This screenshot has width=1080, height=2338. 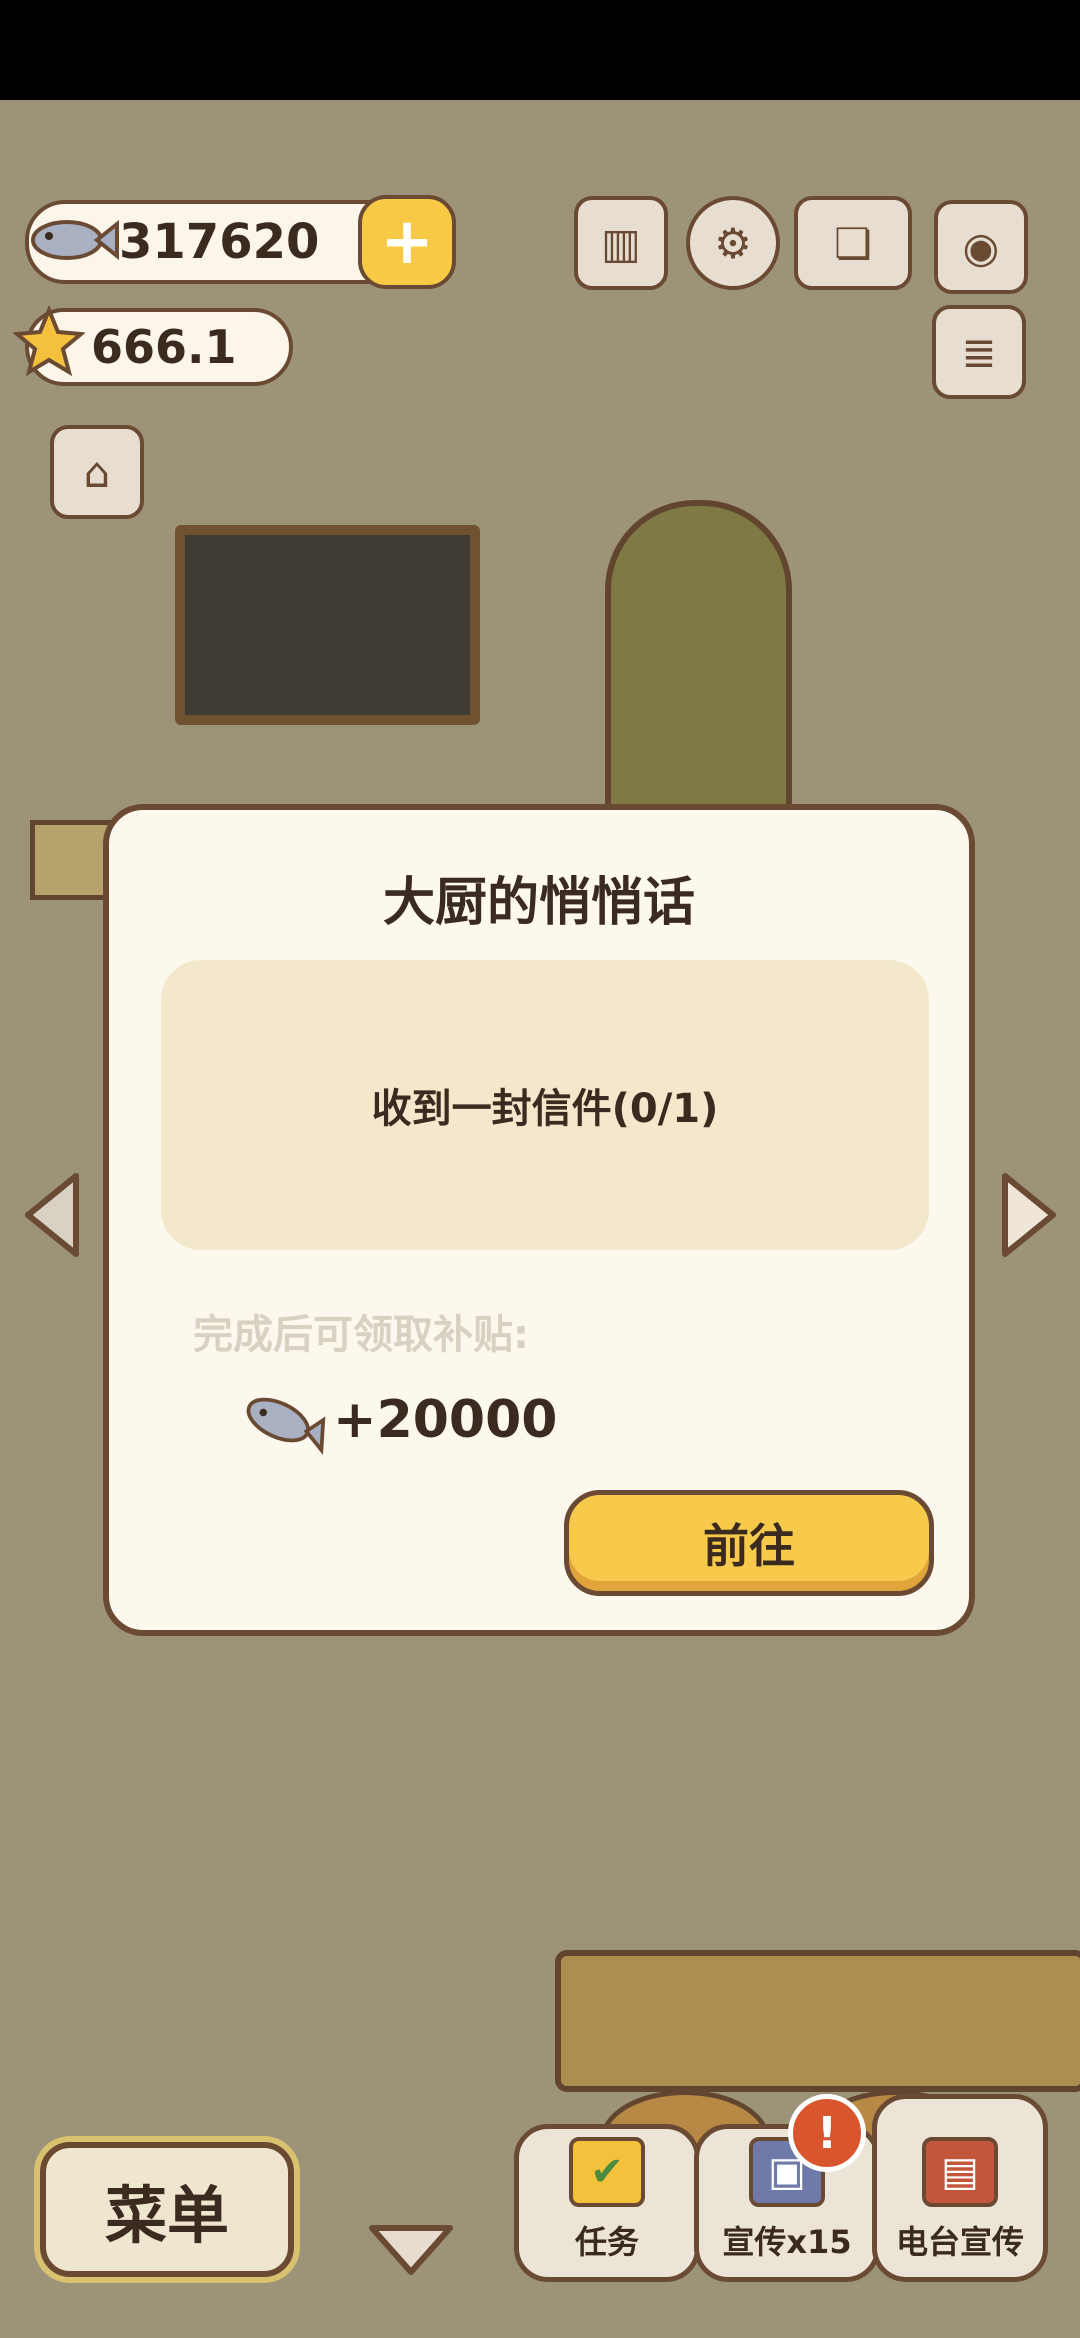 I want to click on recipe-book-icon: ❏, so click(x=853, y=243).